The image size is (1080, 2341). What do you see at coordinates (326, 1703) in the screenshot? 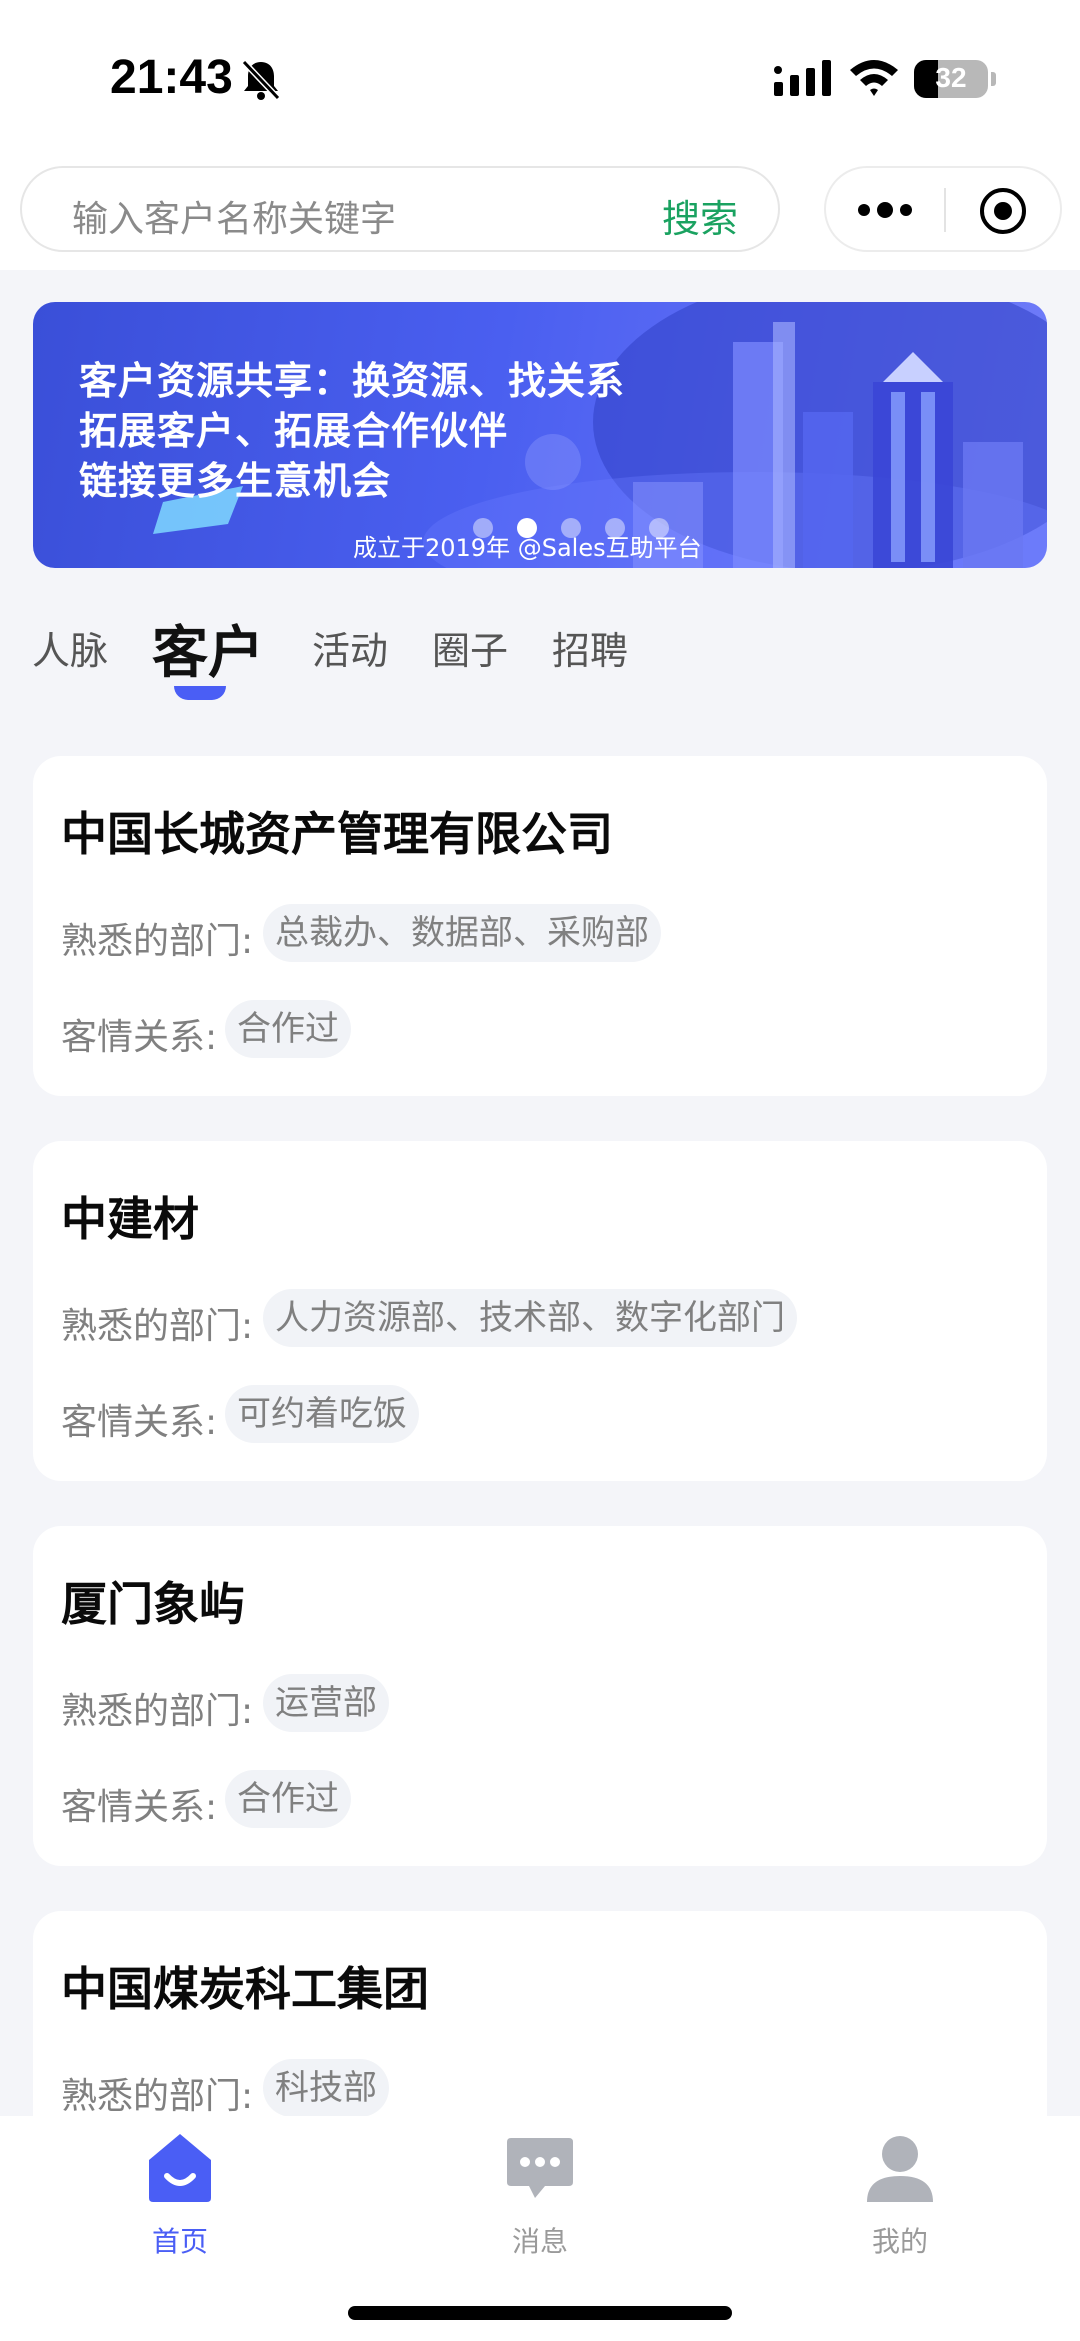
I see `department-tag: 运营部` at bounding box center [326, 1703].